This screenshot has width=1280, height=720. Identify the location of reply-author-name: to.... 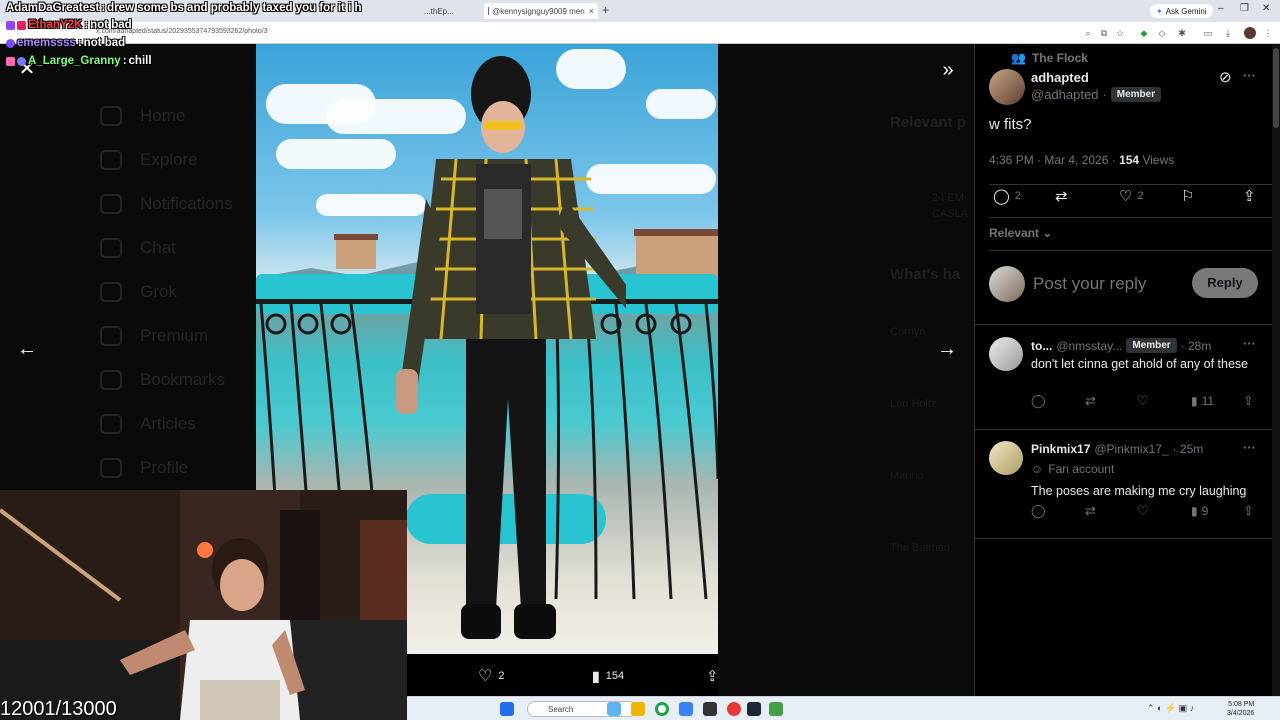
(1041, 346).